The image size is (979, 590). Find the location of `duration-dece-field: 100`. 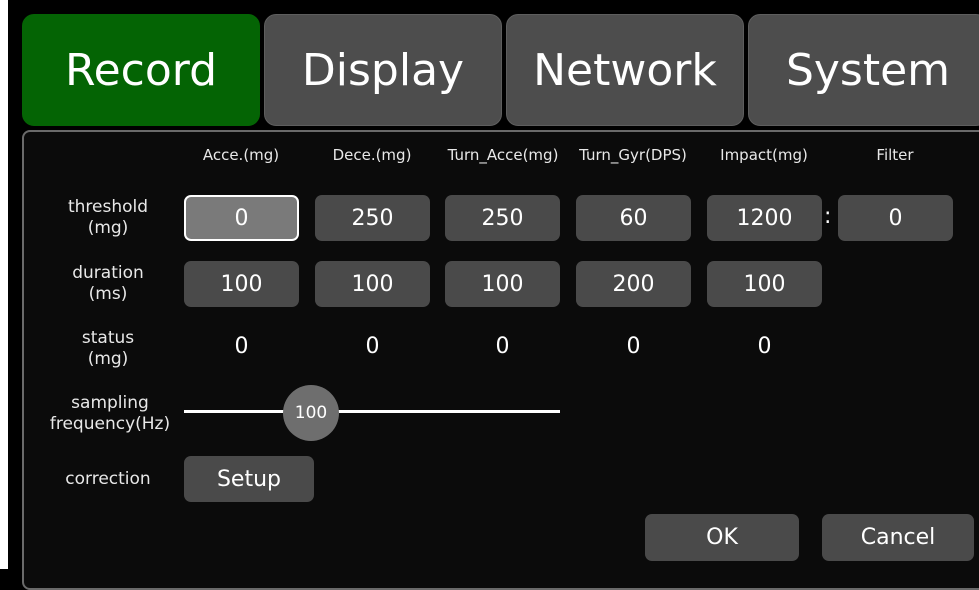

duration-dece-field: 100 is located at coordinates (372, 284).